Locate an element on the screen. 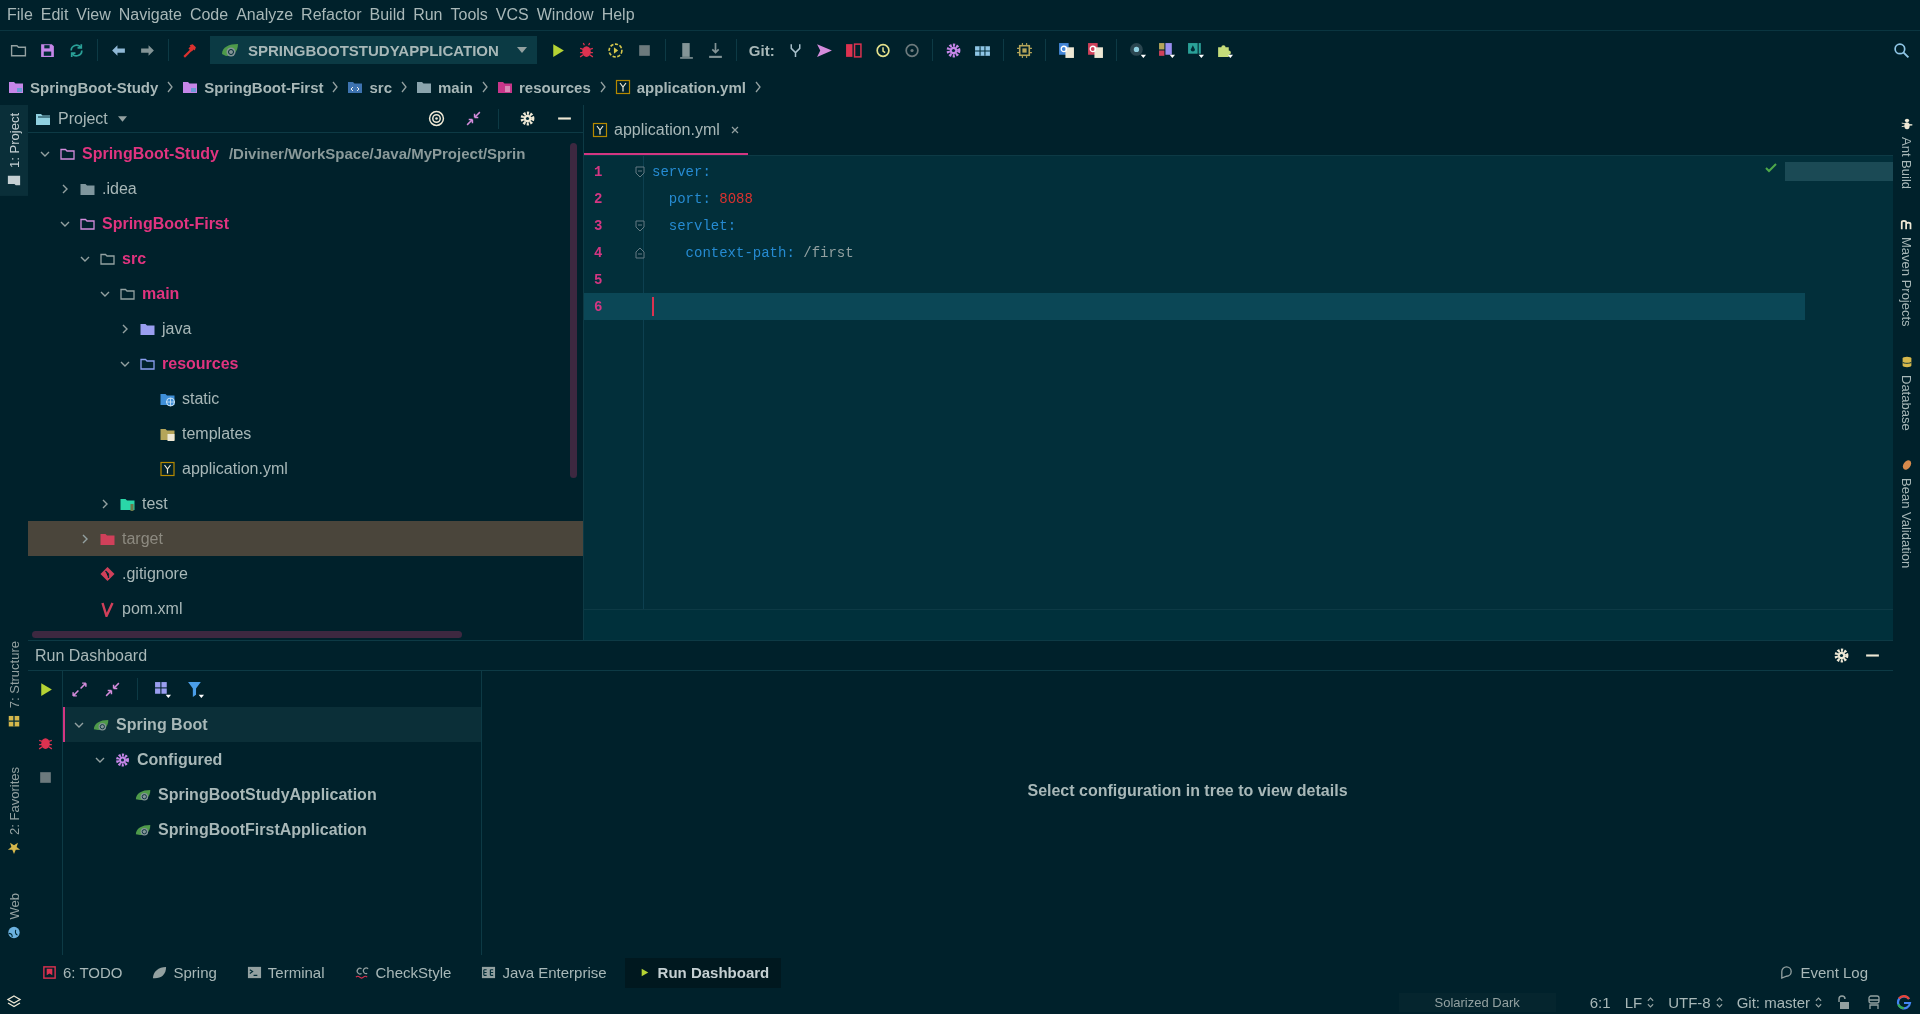  device-icon is located at coordinates (686, 50).